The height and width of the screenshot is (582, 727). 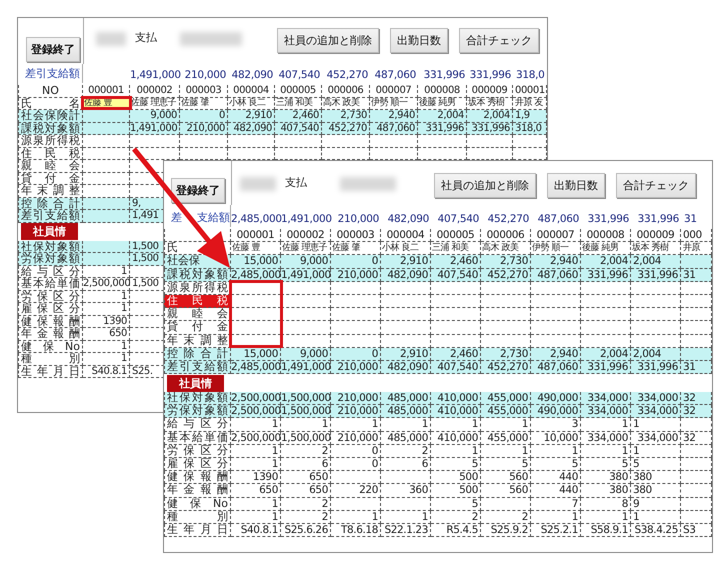 What do you see at coordinates (197, 315) in the screenshot?
I see `row-label: 親睦会` at bounding box center [197, 315].